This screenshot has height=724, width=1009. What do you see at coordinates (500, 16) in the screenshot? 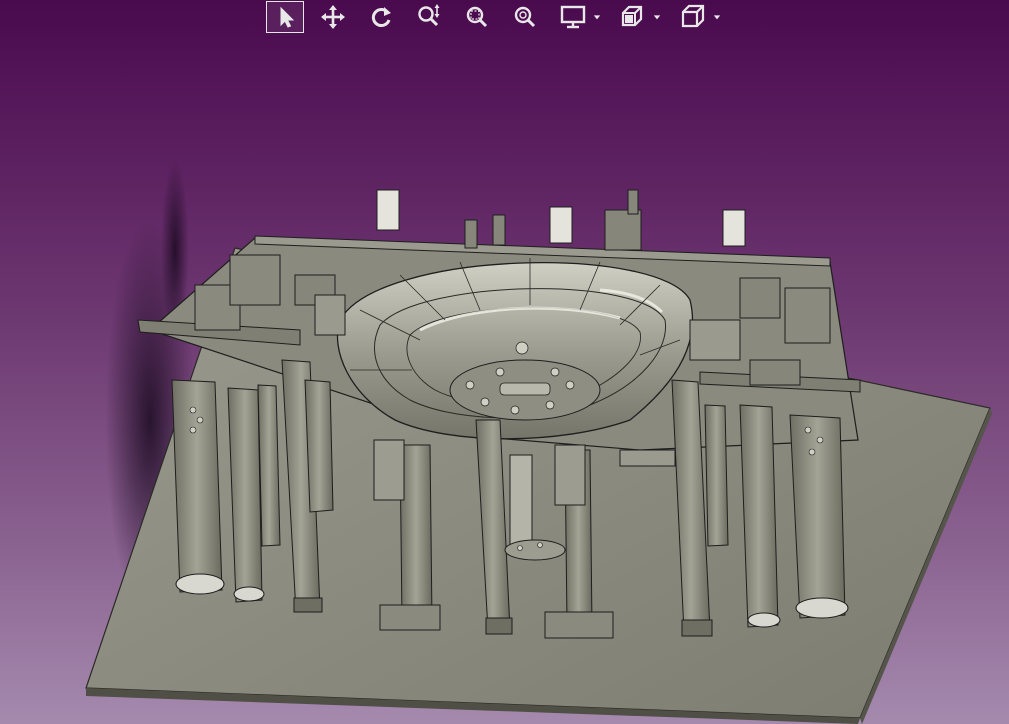
I see `view-toolbar` at bounding box center [500, 16].